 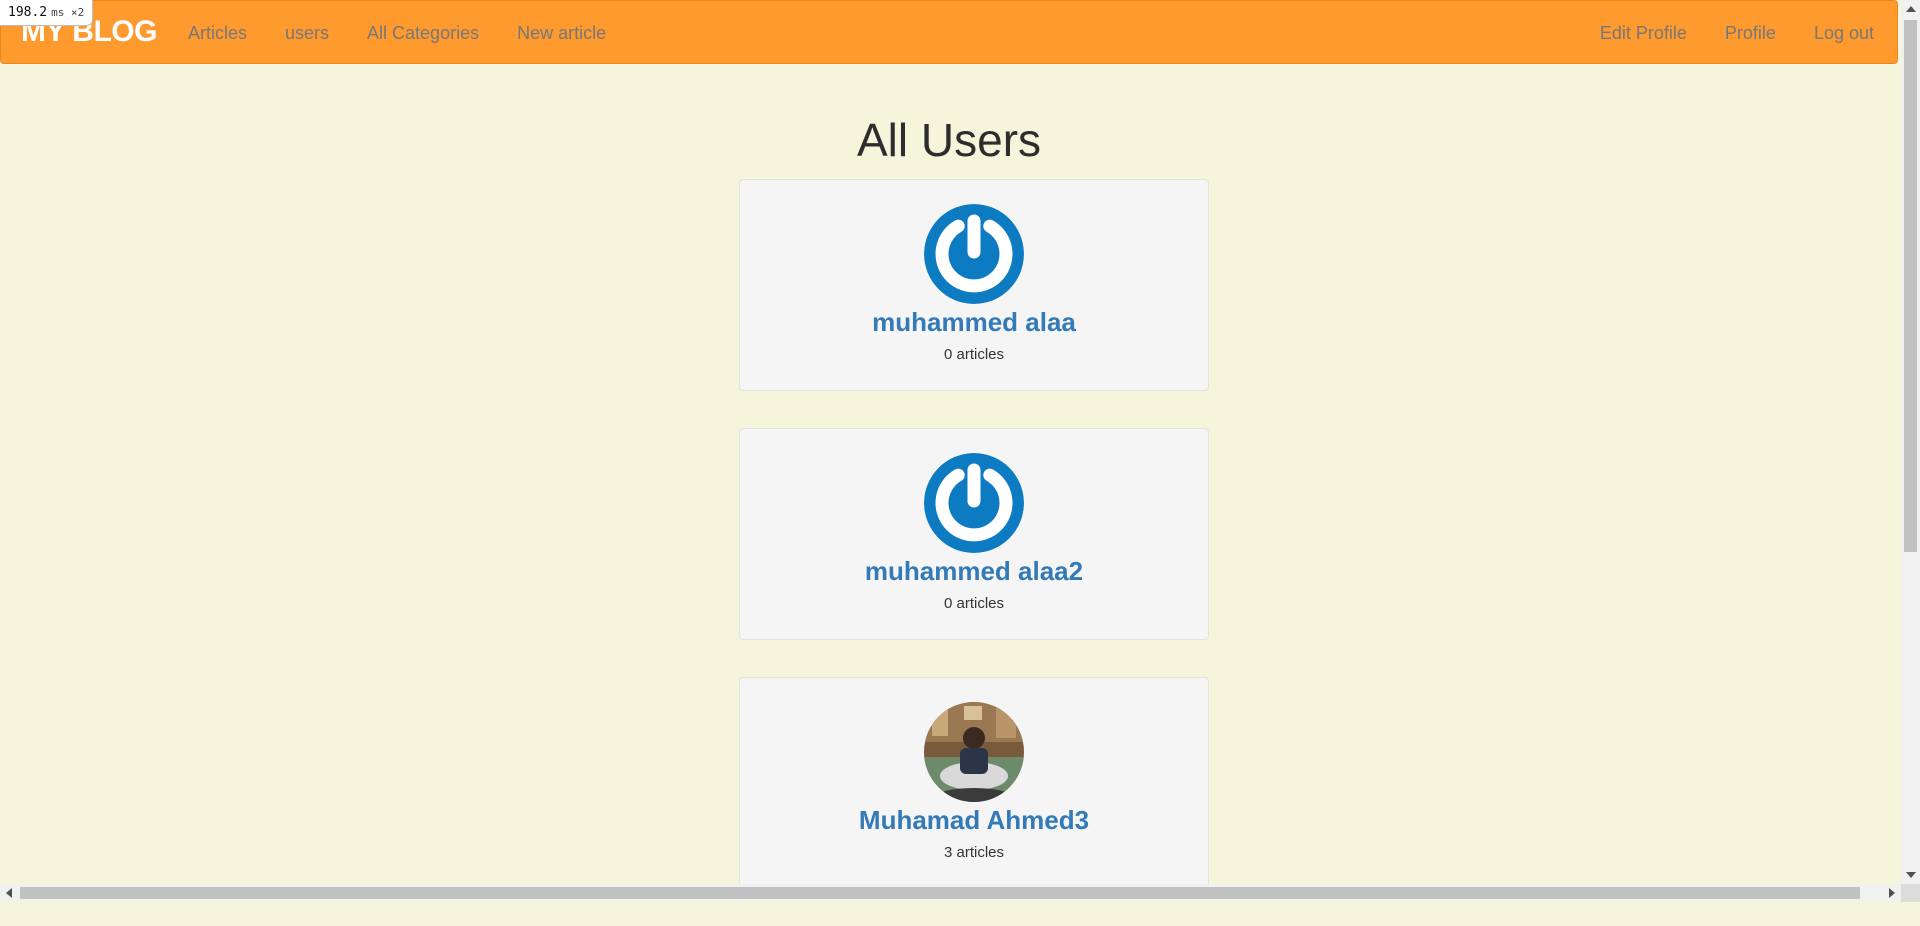 What do you see at coordinates (949, 140) in the screenshot?
I see `page-title: All Users` at bounding box center [949, 140].